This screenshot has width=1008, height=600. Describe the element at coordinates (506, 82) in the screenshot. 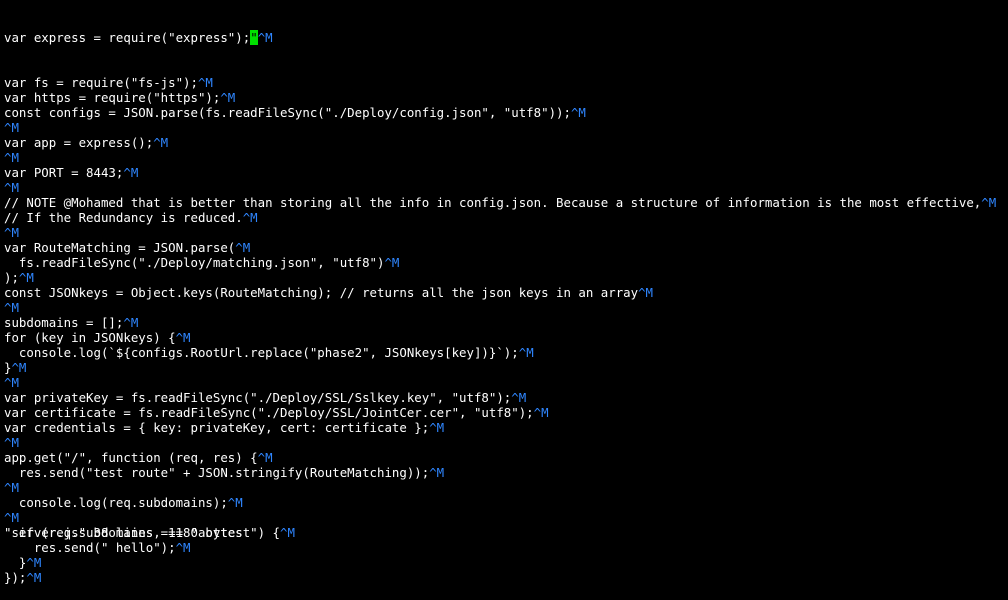

I see `code-line-2: var fs = require("fs-js");^M` at that location.